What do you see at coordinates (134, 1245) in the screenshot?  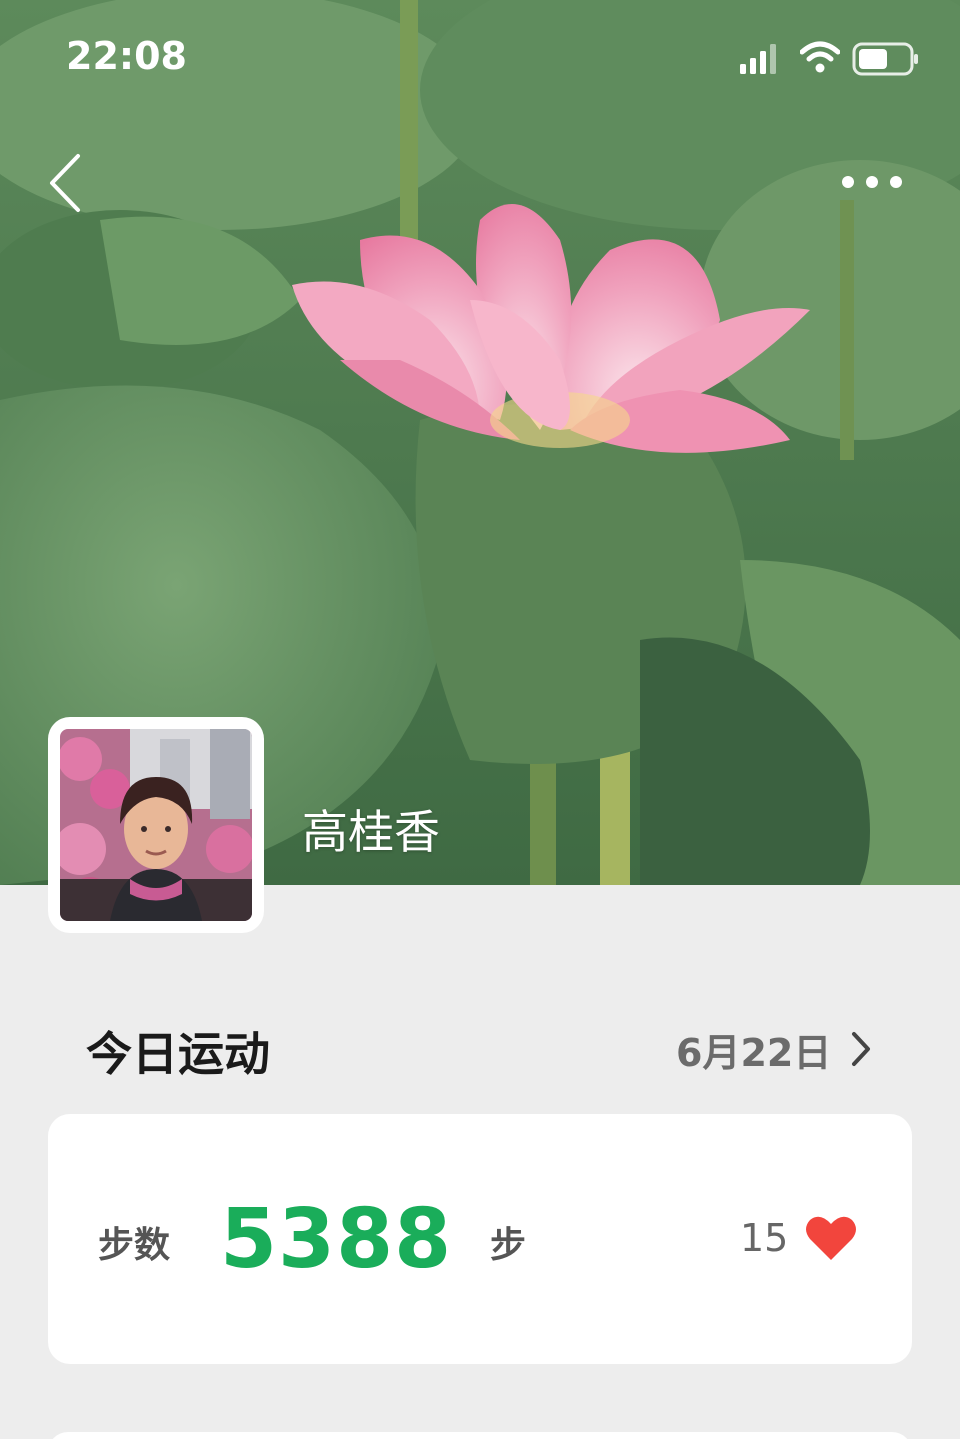 I see `steps-label: 步数` at bounding box center [134, 1245].